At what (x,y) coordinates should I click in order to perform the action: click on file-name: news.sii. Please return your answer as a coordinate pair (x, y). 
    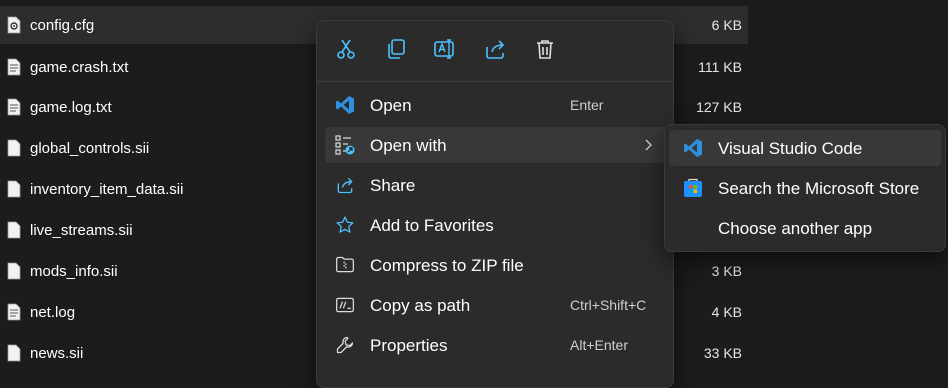
    Looking at the image, I should click on (57, 353).